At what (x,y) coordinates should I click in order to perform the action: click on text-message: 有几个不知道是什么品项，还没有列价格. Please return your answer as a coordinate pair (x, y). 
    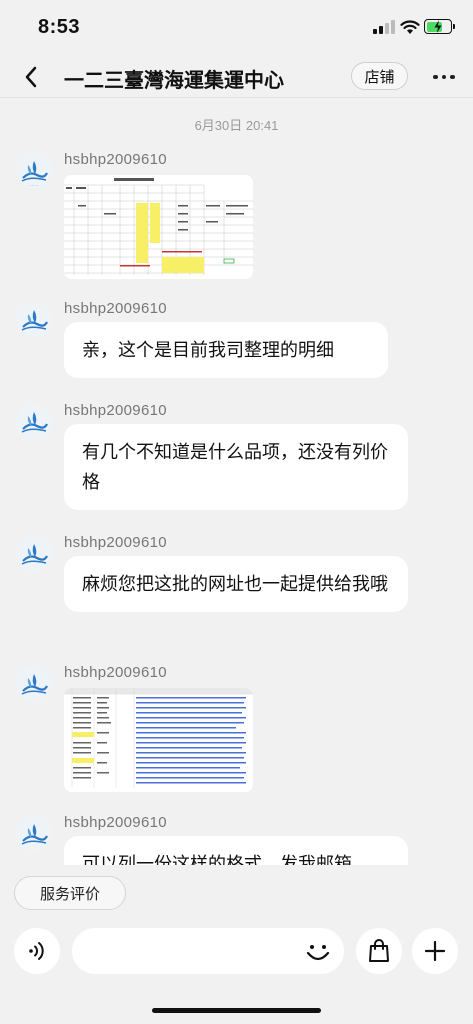
    Looking at the image, I should click on (236, 467).